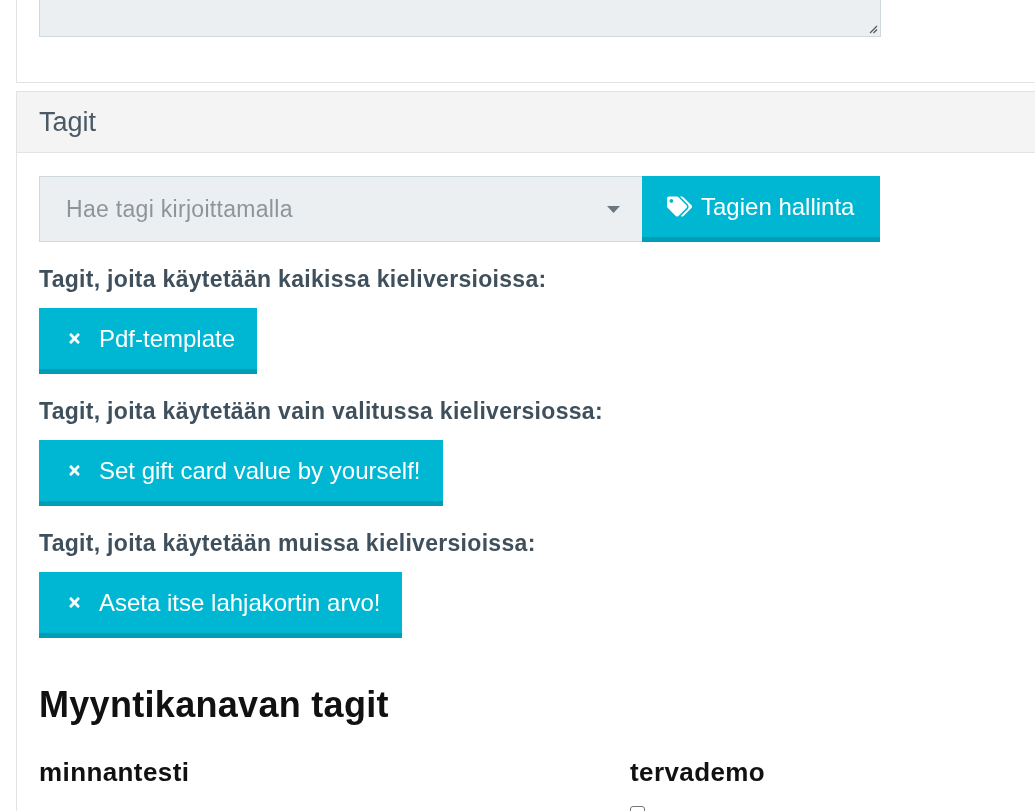  I want to click on tag-search-select: Hae tagi kirjoittamalla, so click(340, 209).